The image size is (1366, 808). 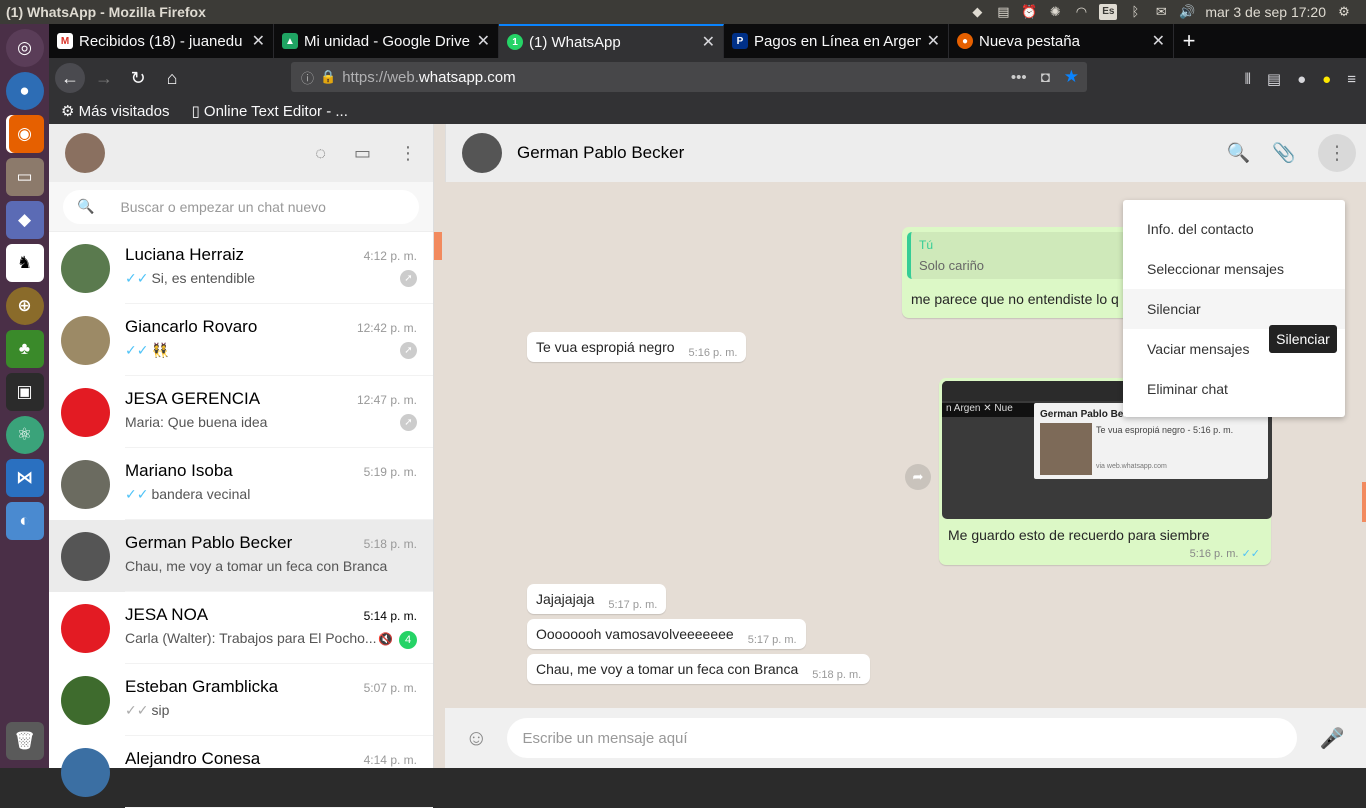 What do you see at coordinates (1234, 229) in the screenshot?
I see `menu-item-contact-info: Info. del contacto` at bounding box center [1234, 229].